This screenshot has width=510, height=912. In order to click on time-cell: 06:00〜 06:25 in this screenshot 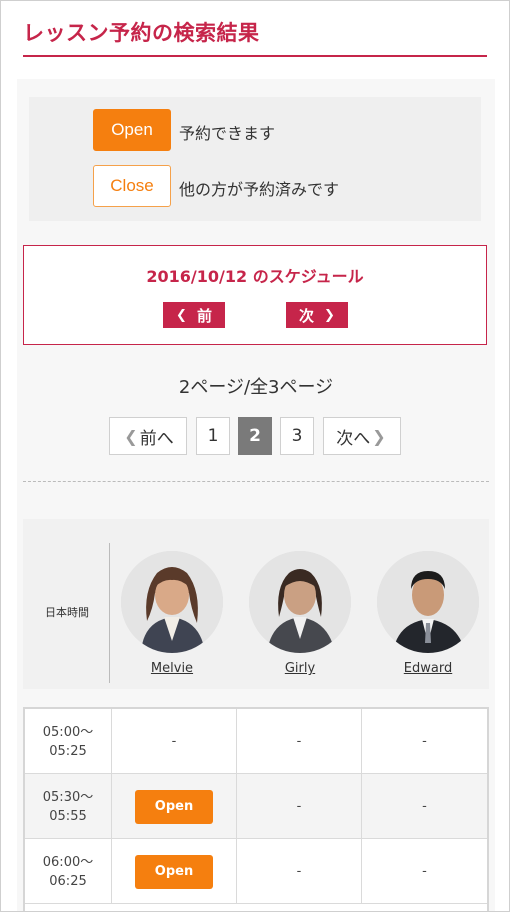, I will do `click(68, 871)`.